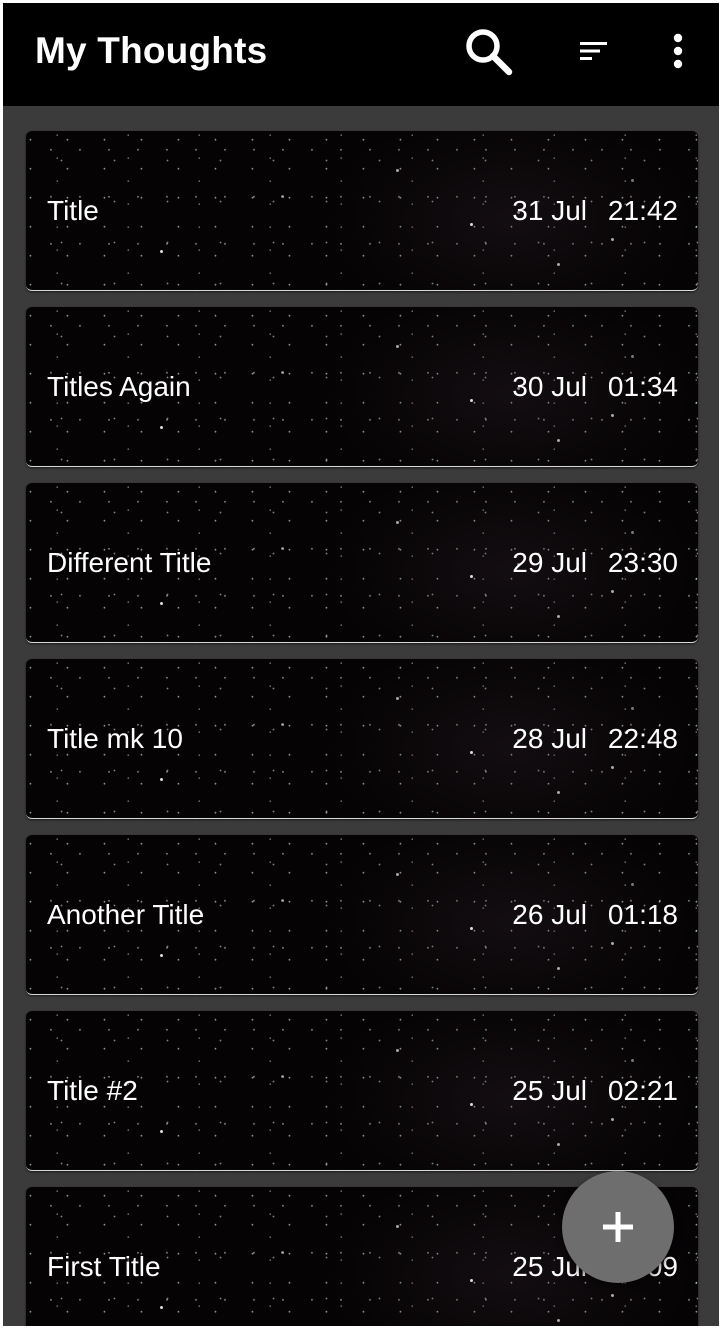 Image resolution: width=722 pixels, height=1329 pixels. What do you see at coordinates (129, 562) in the screenshot?
I see `note-title: Different Title` at bounding box center [129, 562].